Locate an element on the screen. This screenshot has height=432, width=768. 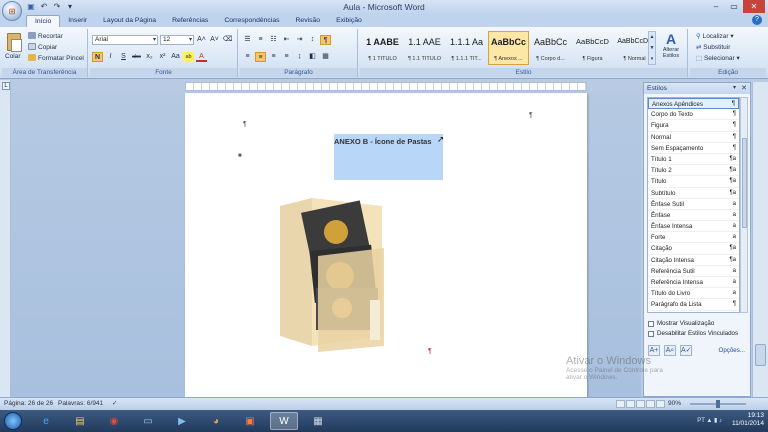
word-count: Palavras: 6/941 is located at coordinates (80, 404).